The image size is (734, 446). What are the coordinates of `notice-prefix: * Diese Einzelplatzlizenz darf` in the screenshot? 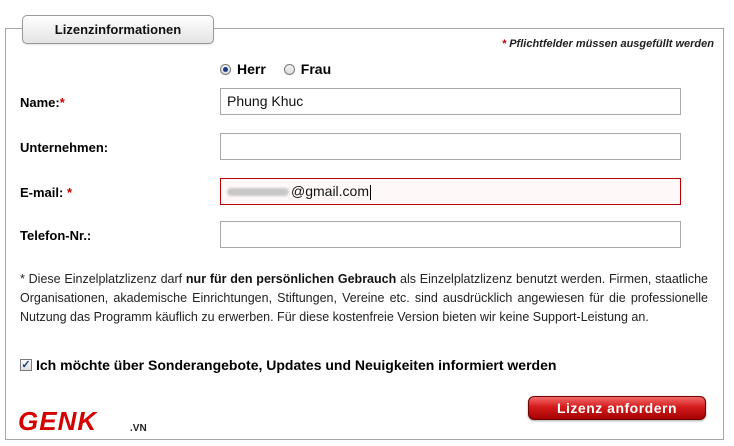 It's located at (103, 279).